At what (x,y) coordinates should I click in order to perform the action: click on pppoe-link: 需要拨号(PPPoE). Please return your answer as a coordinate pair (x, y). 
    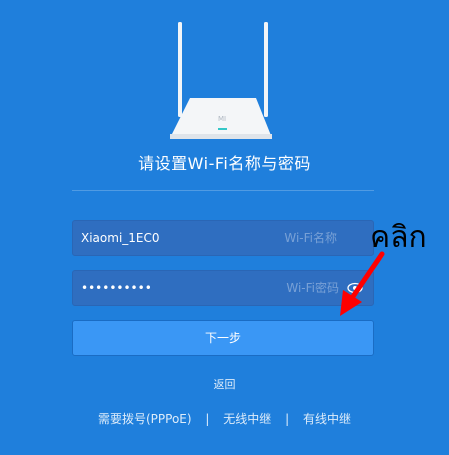
    Looking at the image, I should click on (145, 419).